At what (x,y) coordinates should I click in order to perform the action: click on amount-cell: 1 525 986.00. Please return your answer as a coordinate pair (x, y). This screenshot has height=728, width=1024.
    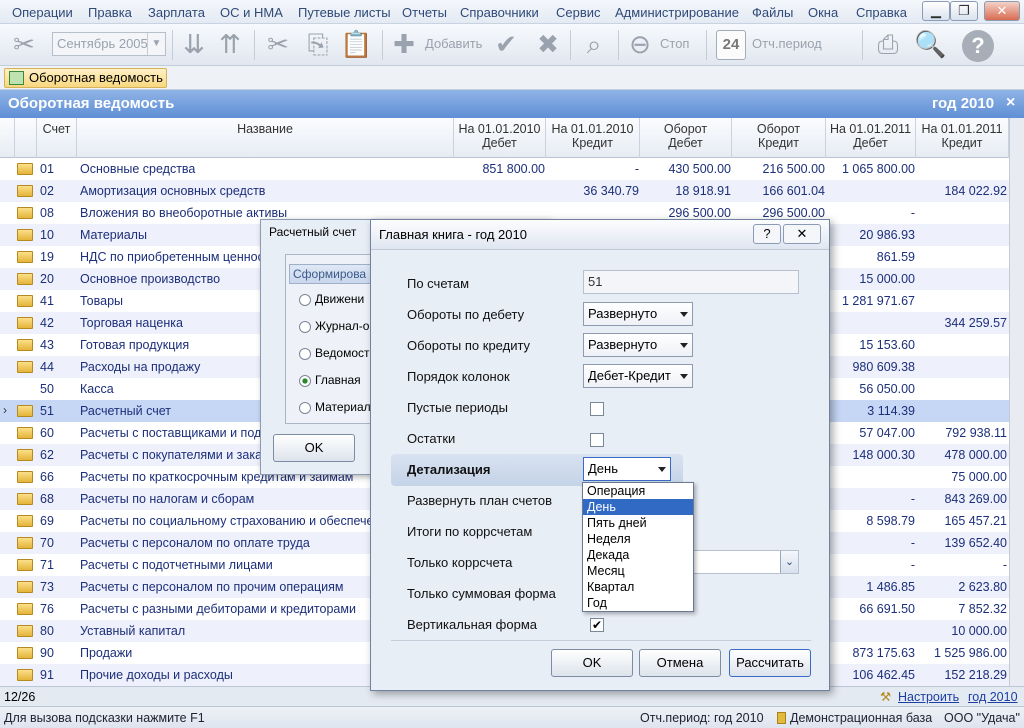
    Looking at the image, I should click on (970, 653).